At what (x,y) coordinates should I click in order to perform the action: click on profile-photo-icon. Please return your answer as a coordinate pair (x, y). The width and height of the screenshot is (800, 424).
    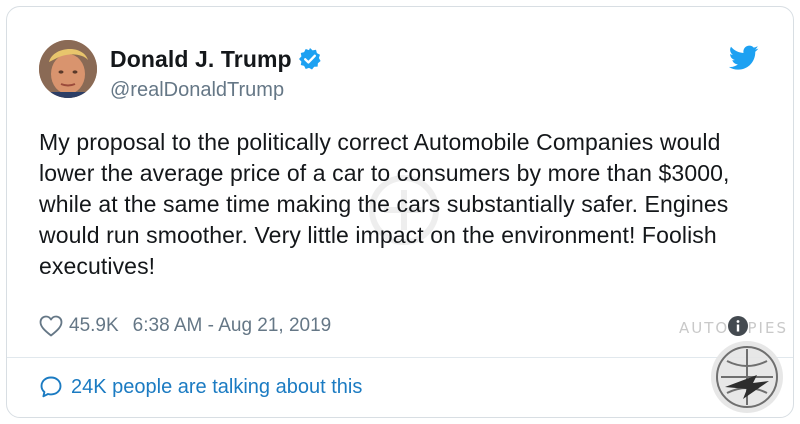
    Looking at the image, I should click on (68, 69).